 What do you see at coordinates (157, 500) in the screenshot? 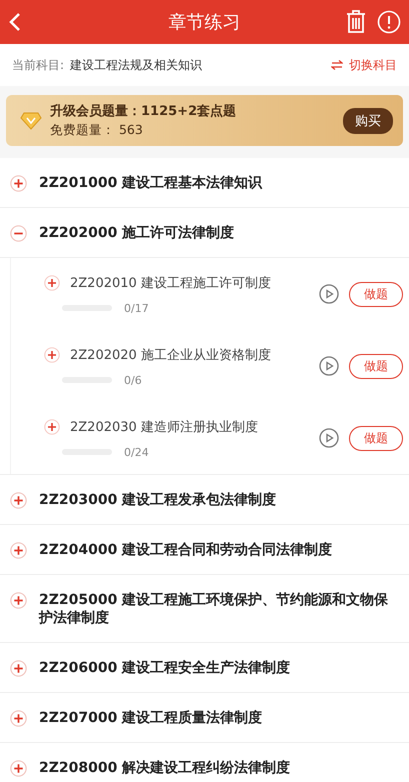
I see `chapter-title: 2Z203000 建设工程发承包法律制度` at bounding box center [157, 500].